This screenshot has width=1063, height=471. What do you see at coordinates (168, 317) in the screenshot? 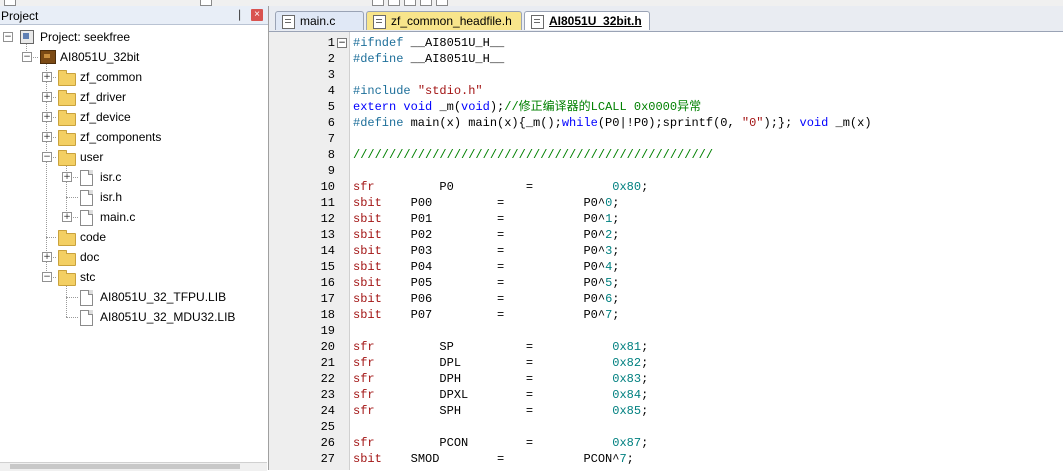
I see `tree-item-label: AI8051U_32_MDU32.LIB` at bounding box center [168, 317].